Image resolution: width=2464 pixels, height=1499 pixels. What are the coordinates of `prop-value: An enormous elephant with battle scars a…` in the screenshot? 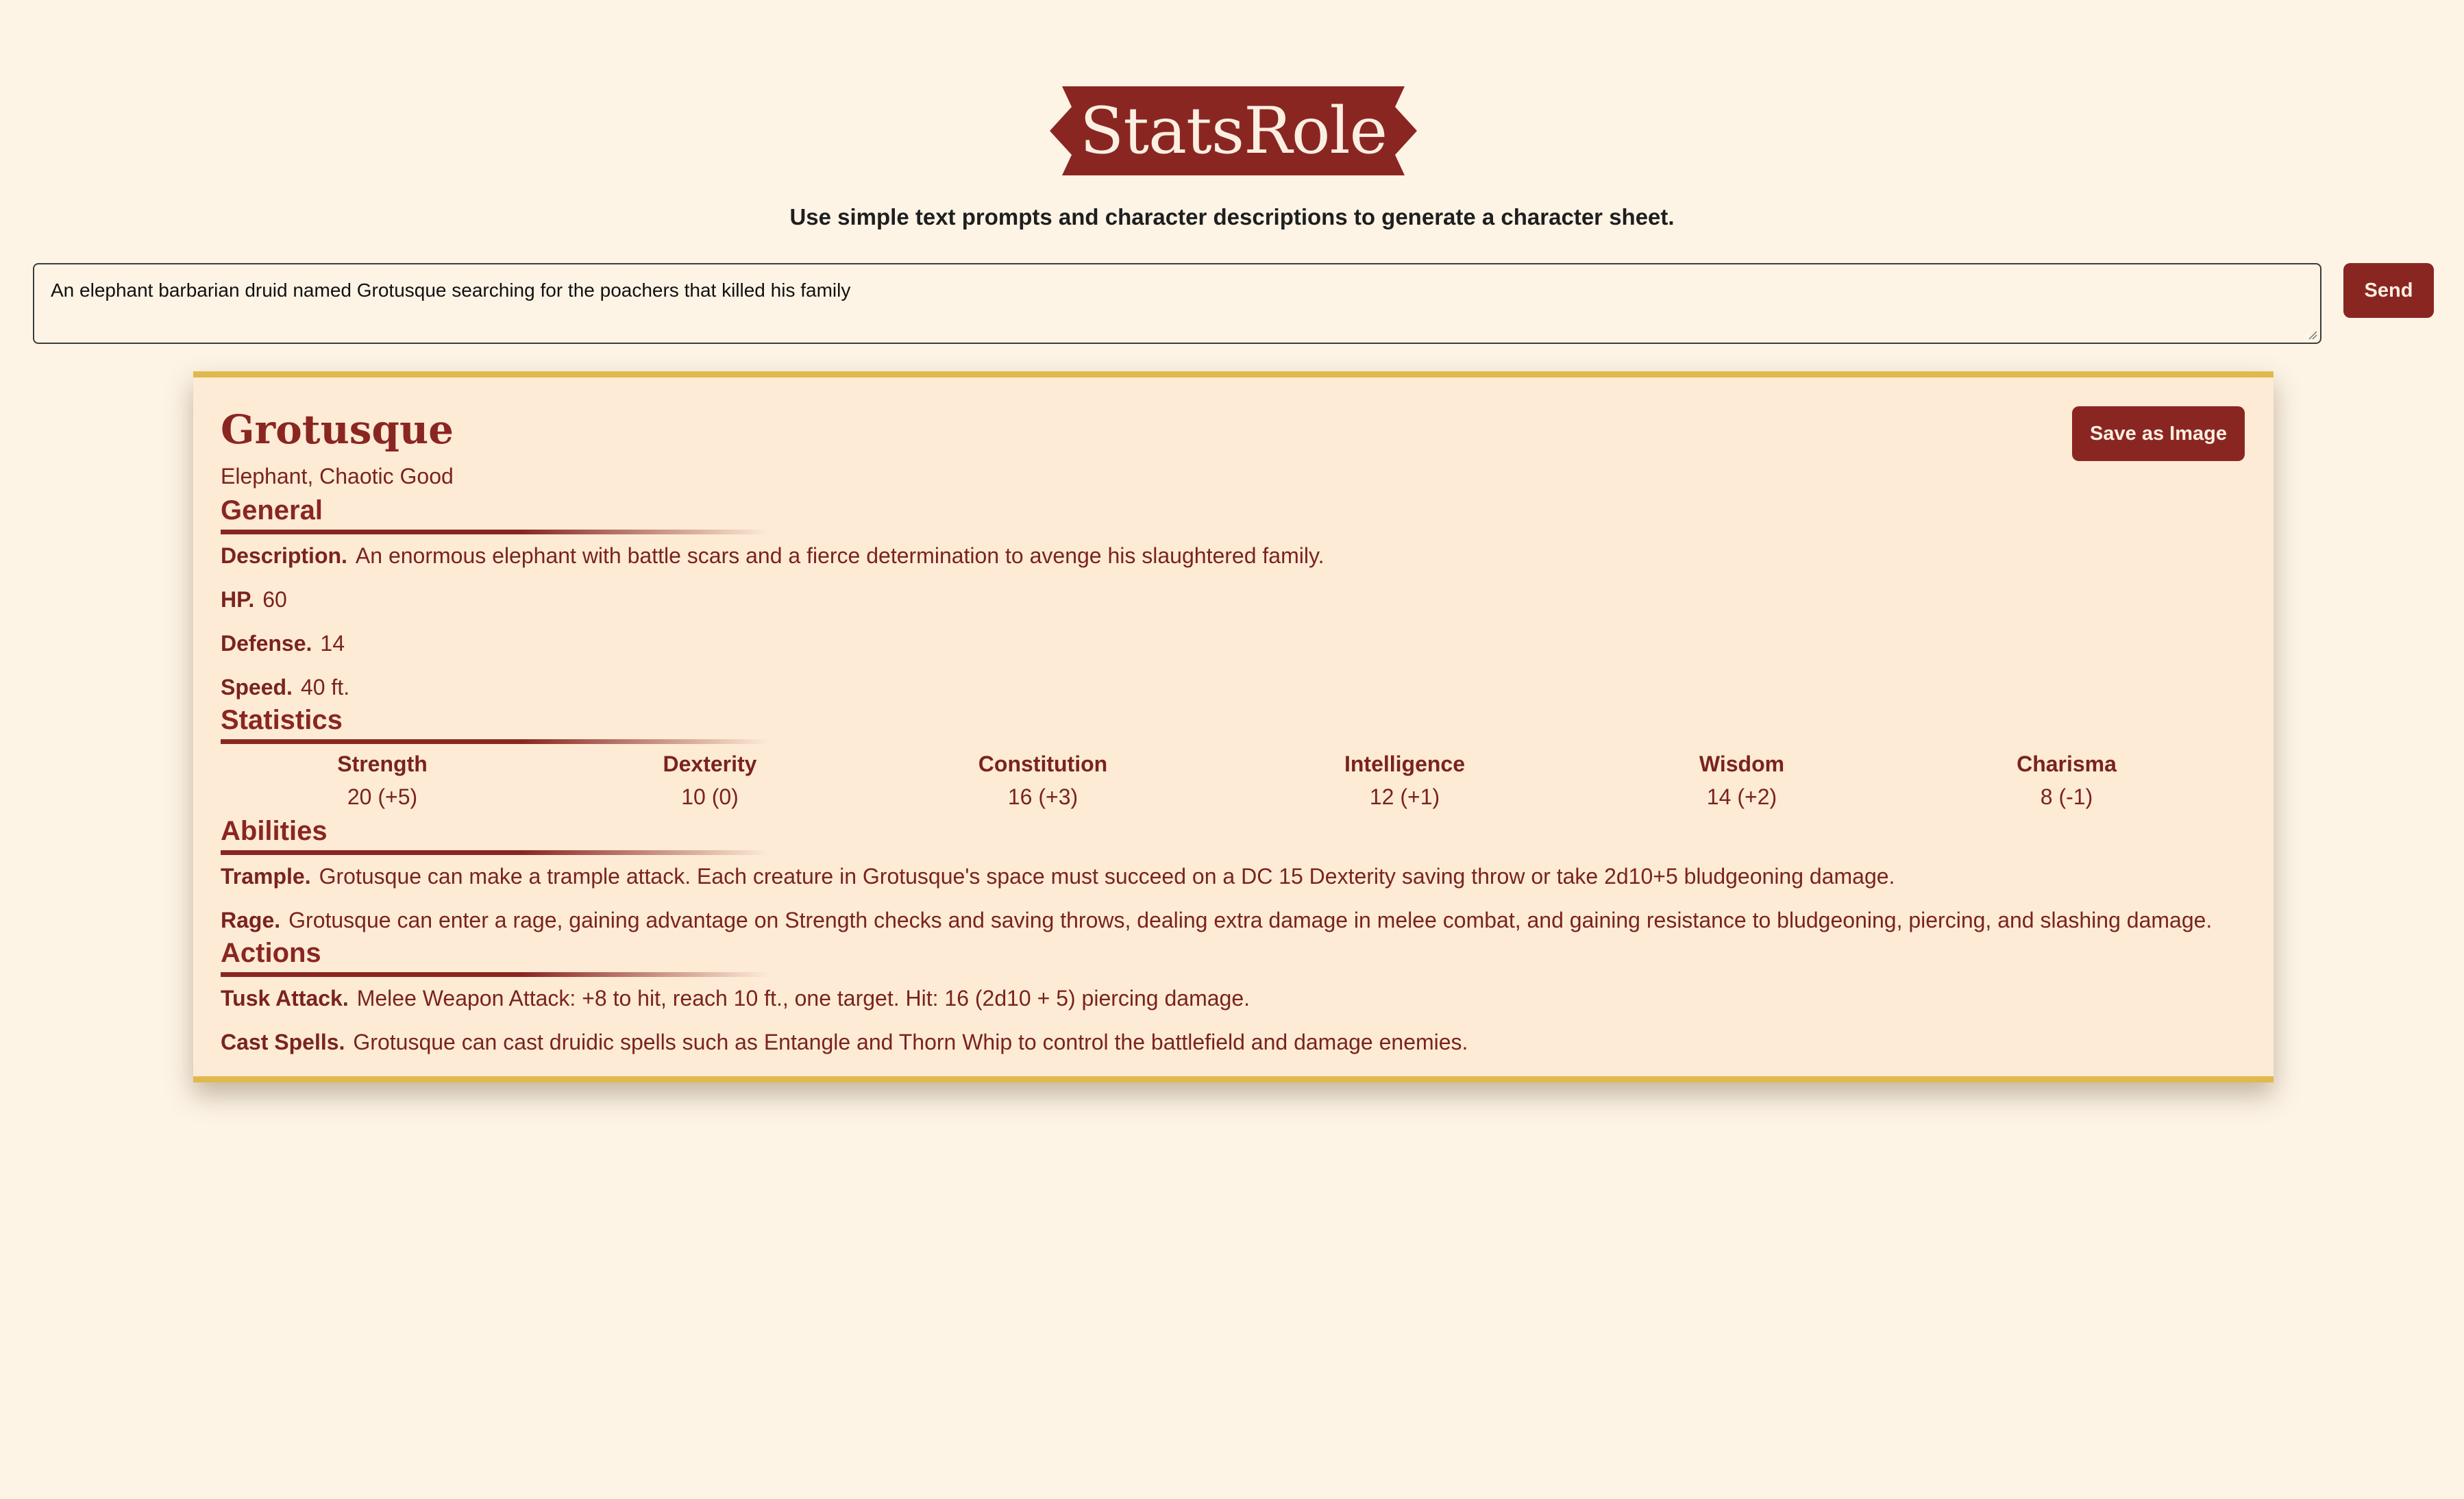 It's located at (840, 556).